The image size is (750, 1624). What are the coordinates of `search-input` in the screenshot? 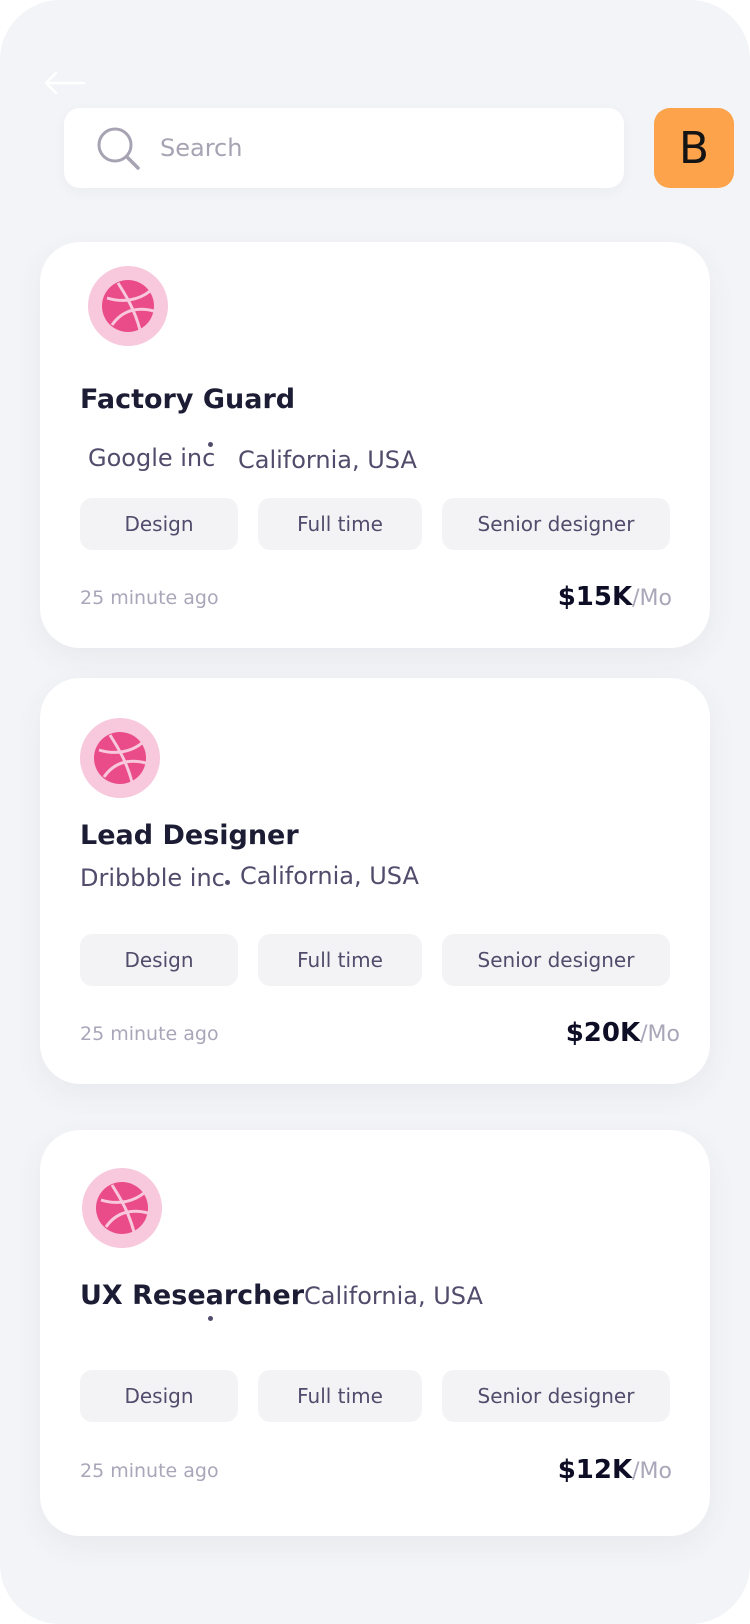 It's located at (380, 148).